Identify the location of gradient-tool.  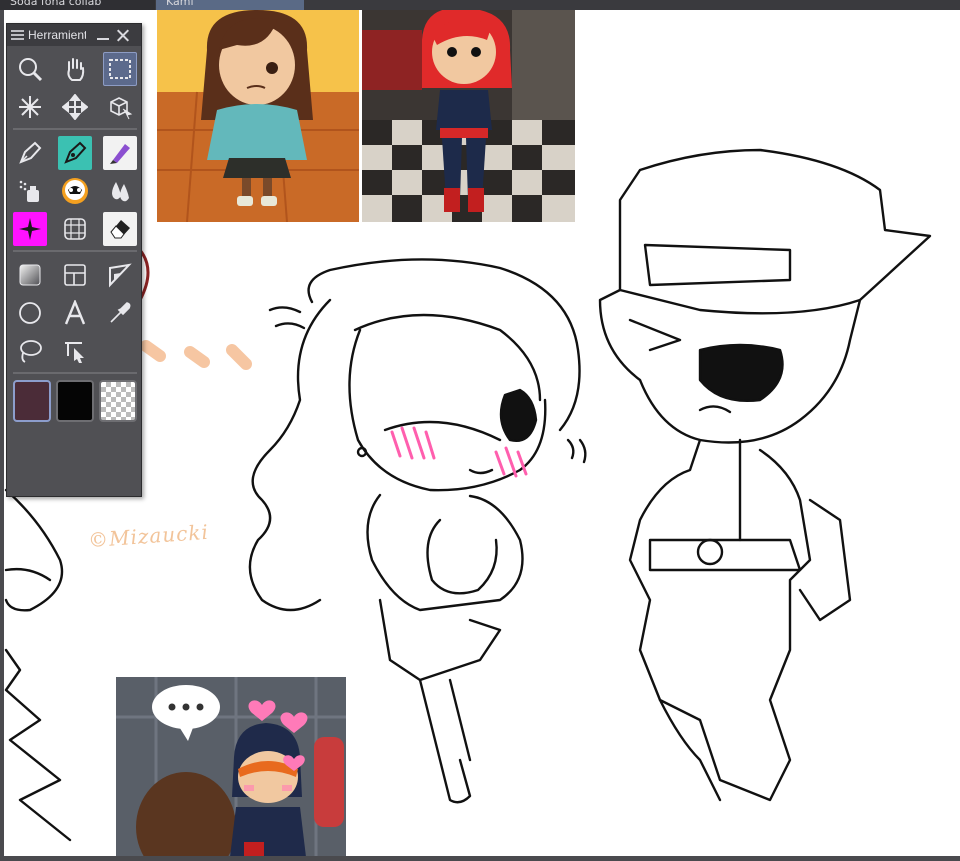
(30, 275).